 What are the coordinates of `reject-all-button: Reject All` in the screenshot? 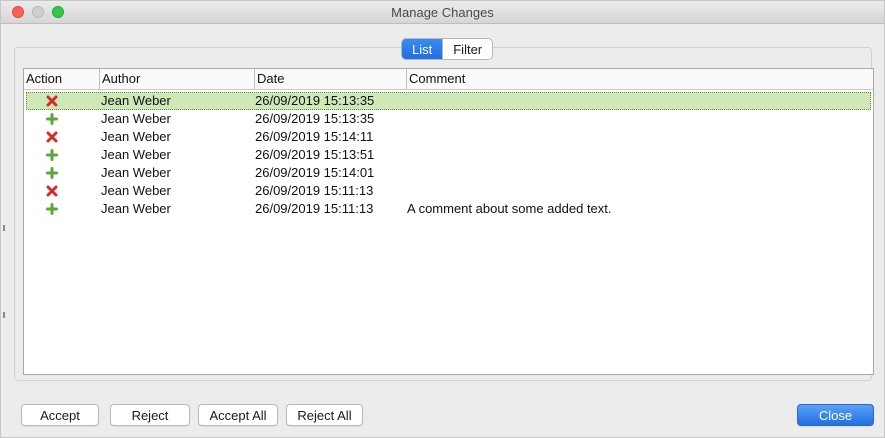 It's located at (324, 415).